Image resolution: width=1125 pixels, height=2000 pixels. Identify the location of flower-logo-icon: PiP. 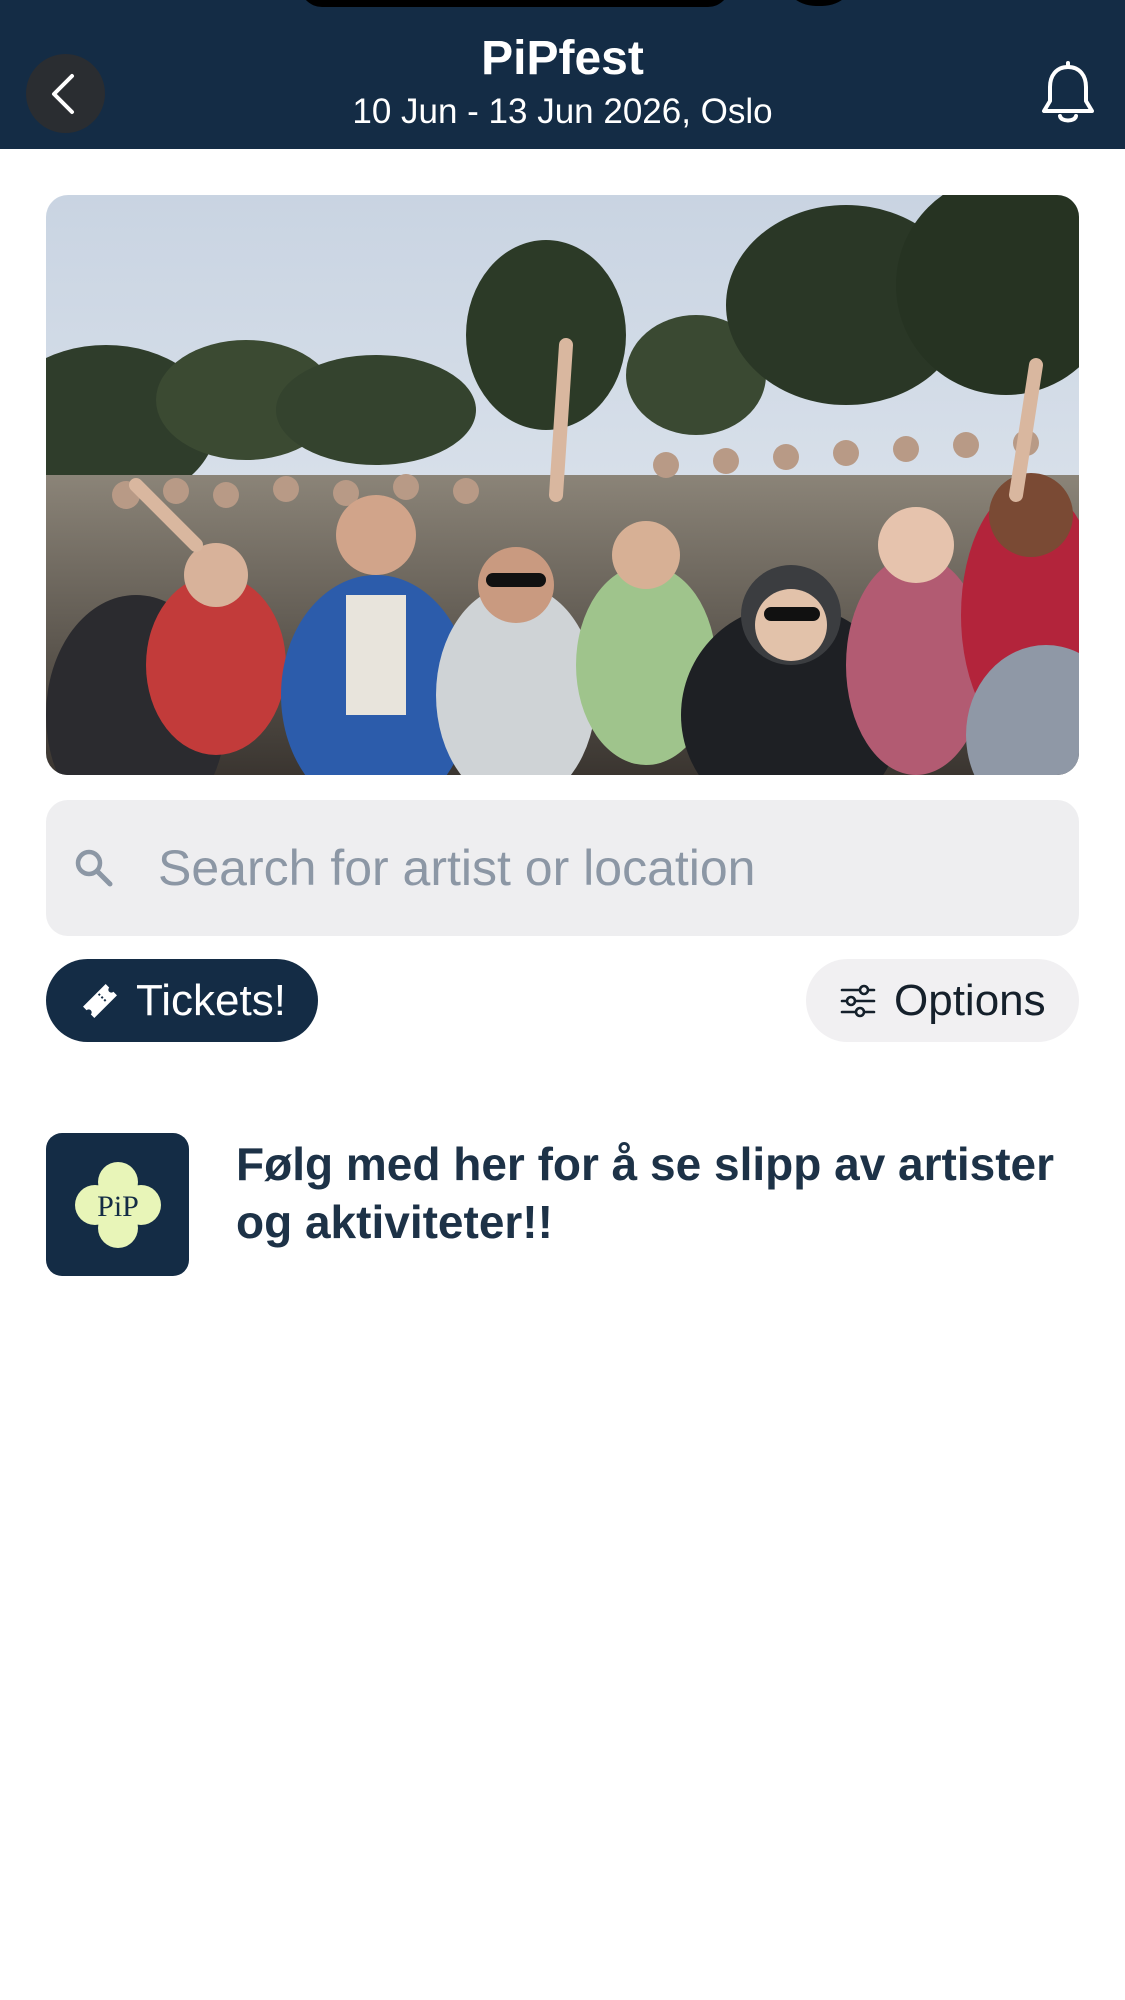
(117, 1204).